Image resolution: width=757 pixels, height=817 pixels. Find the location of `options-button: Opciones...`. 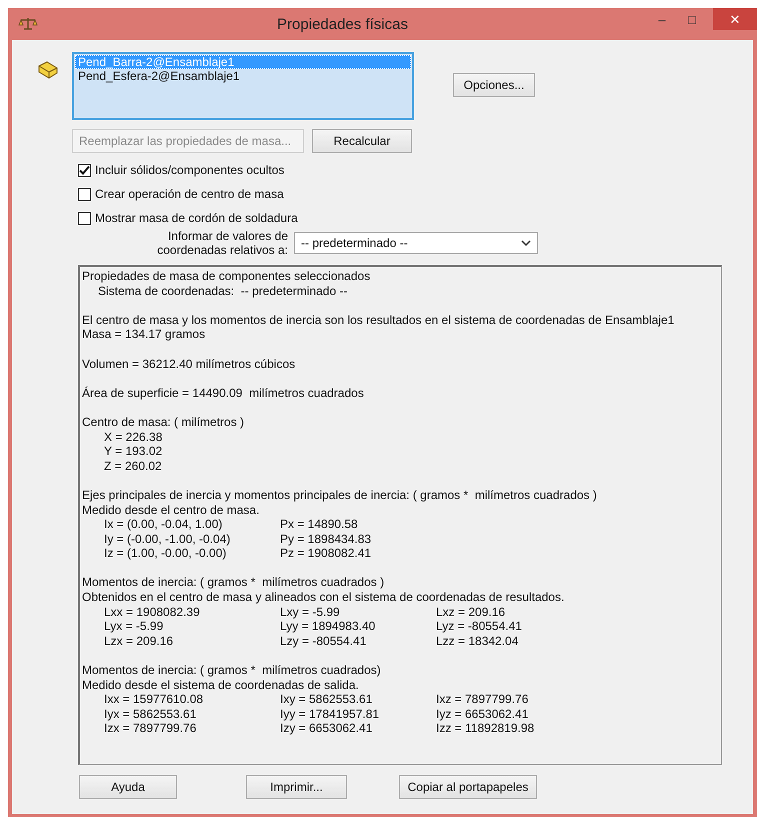

options-button: Opciones... is located at coordinates (494, 85).